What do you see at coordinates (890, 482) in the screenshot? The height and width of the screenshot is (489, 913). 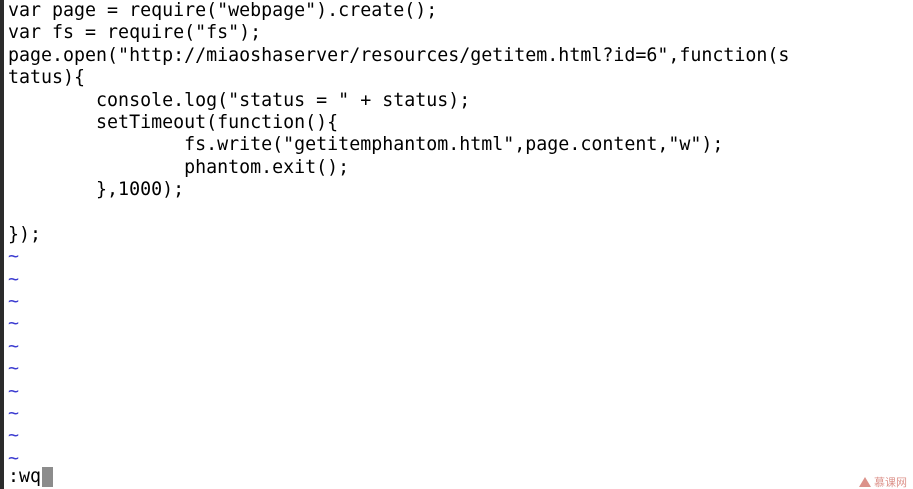 I see `watermark-text: 慕课网` at bounding box center [890, 482].